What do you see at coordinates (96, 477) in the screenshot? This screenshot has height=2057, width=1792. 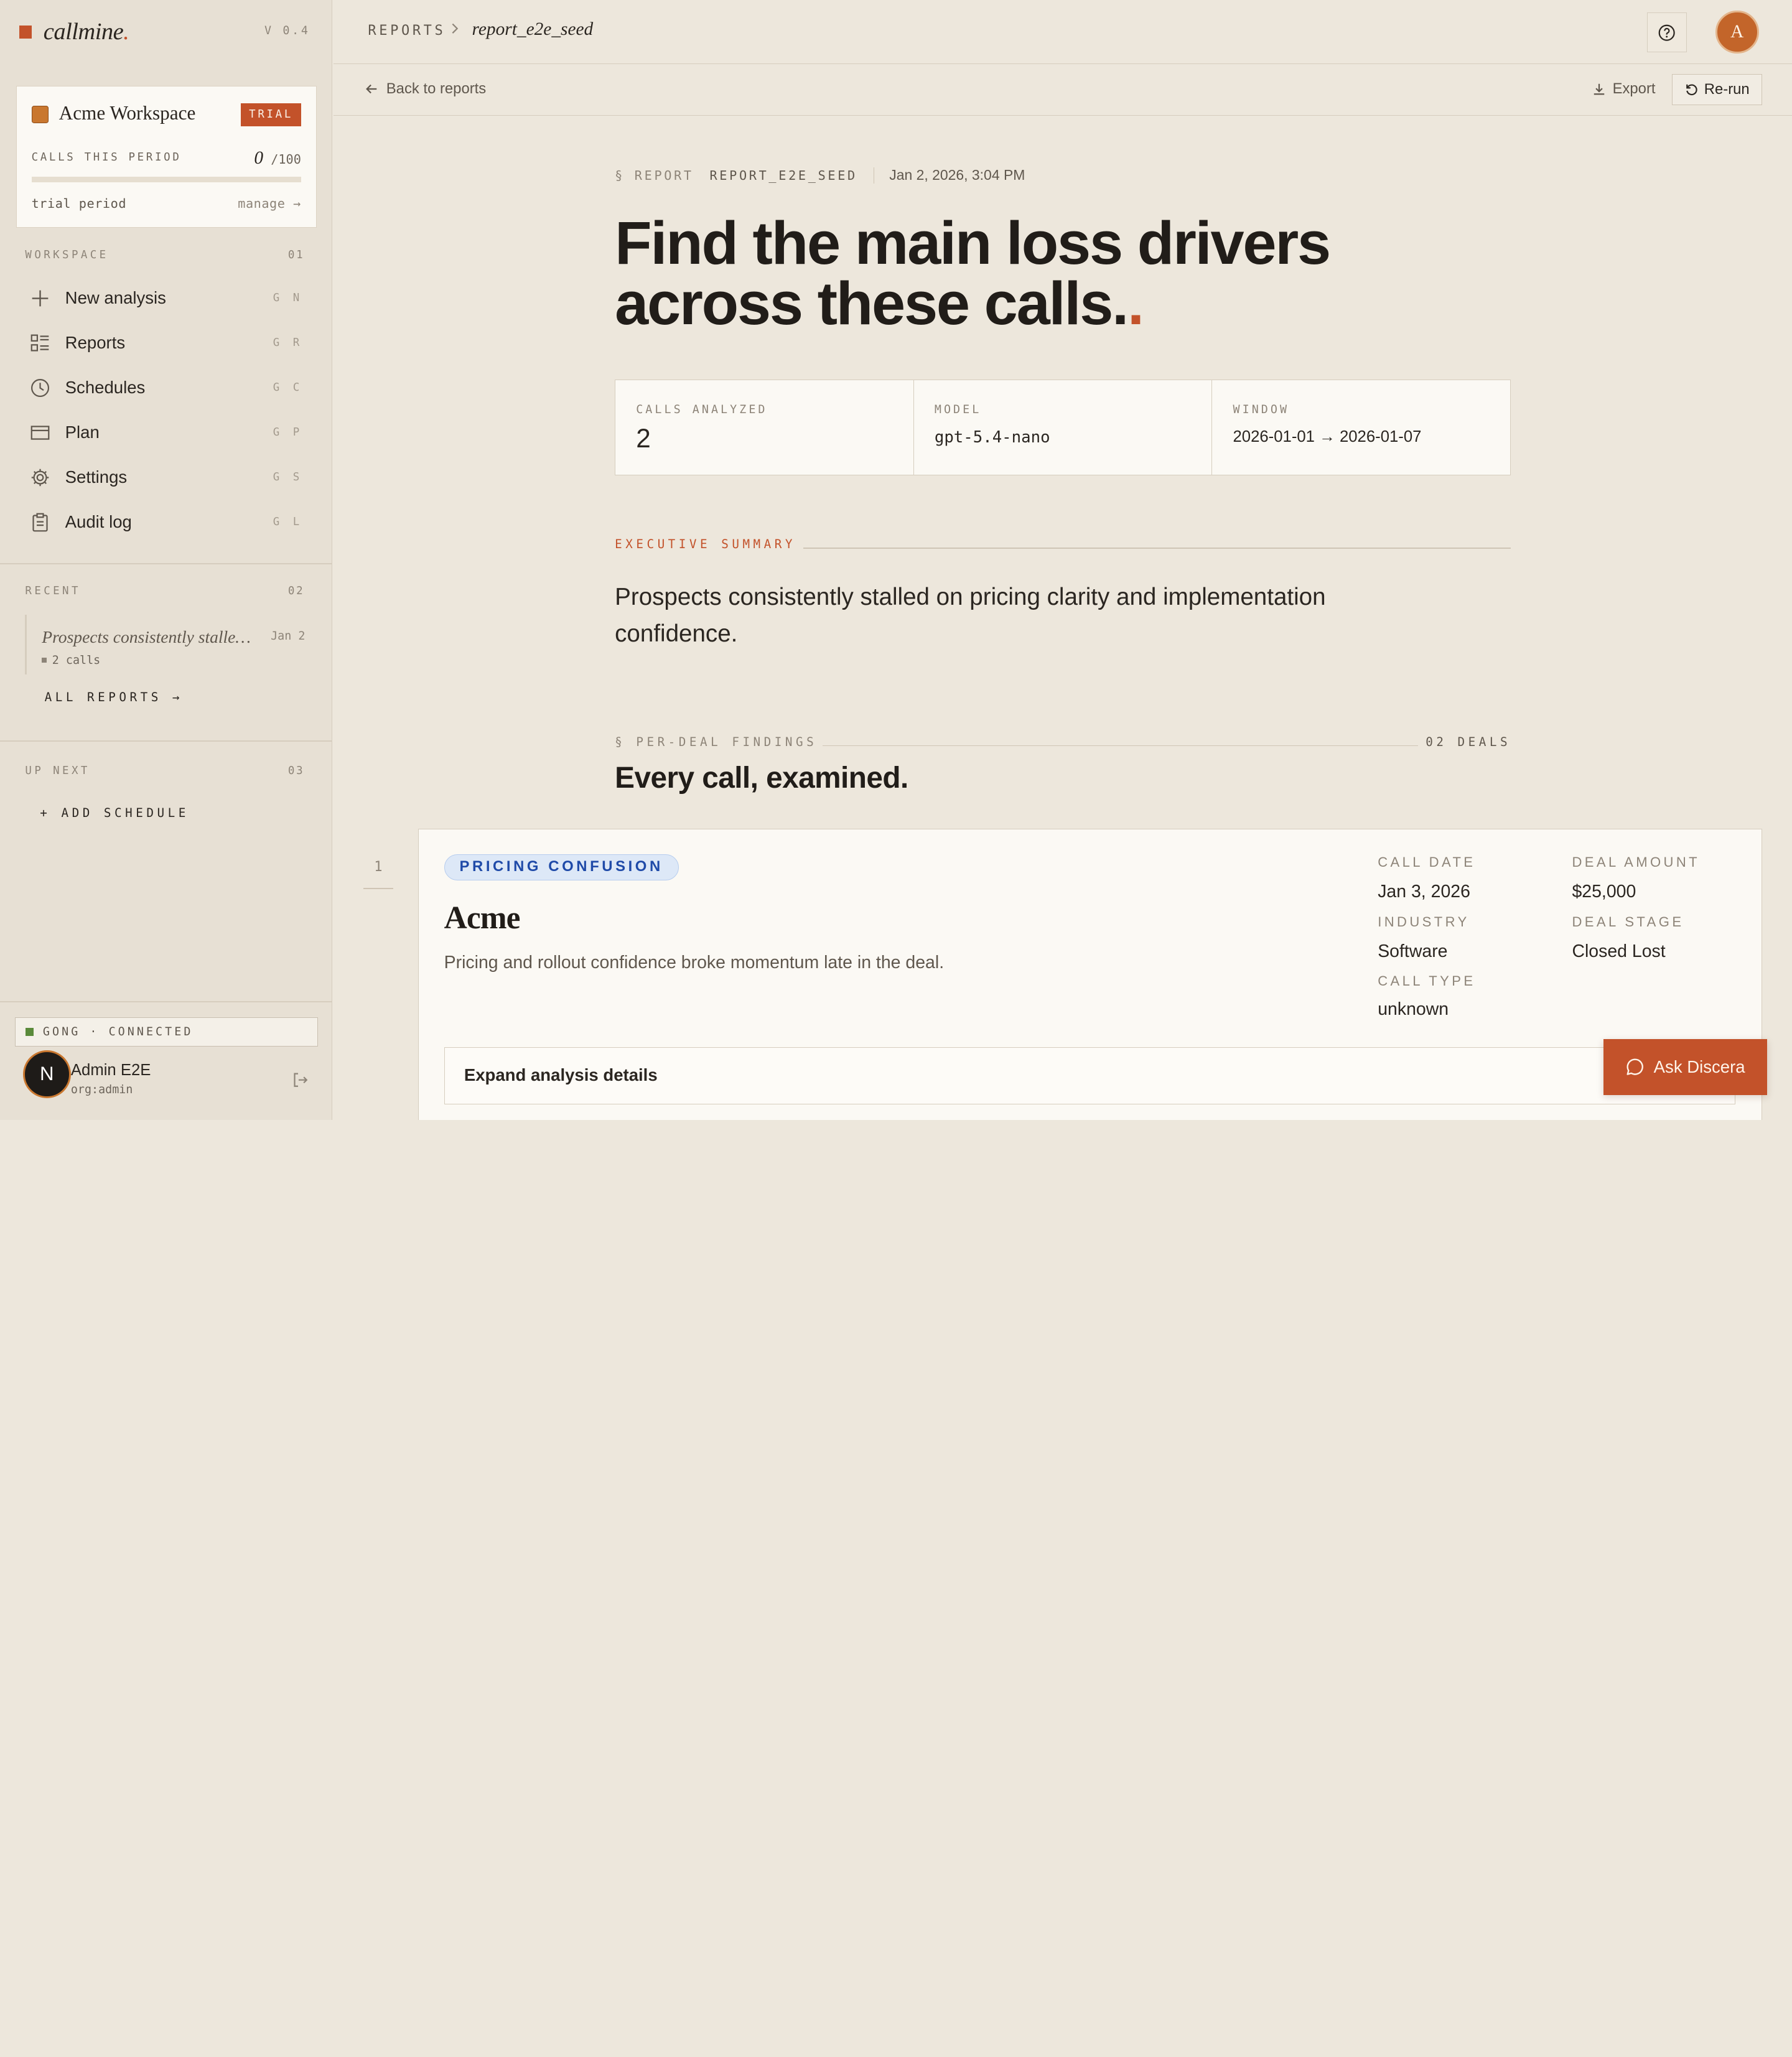 I see `sidebar-item-label: Settings` at bounding box center [96, 477].